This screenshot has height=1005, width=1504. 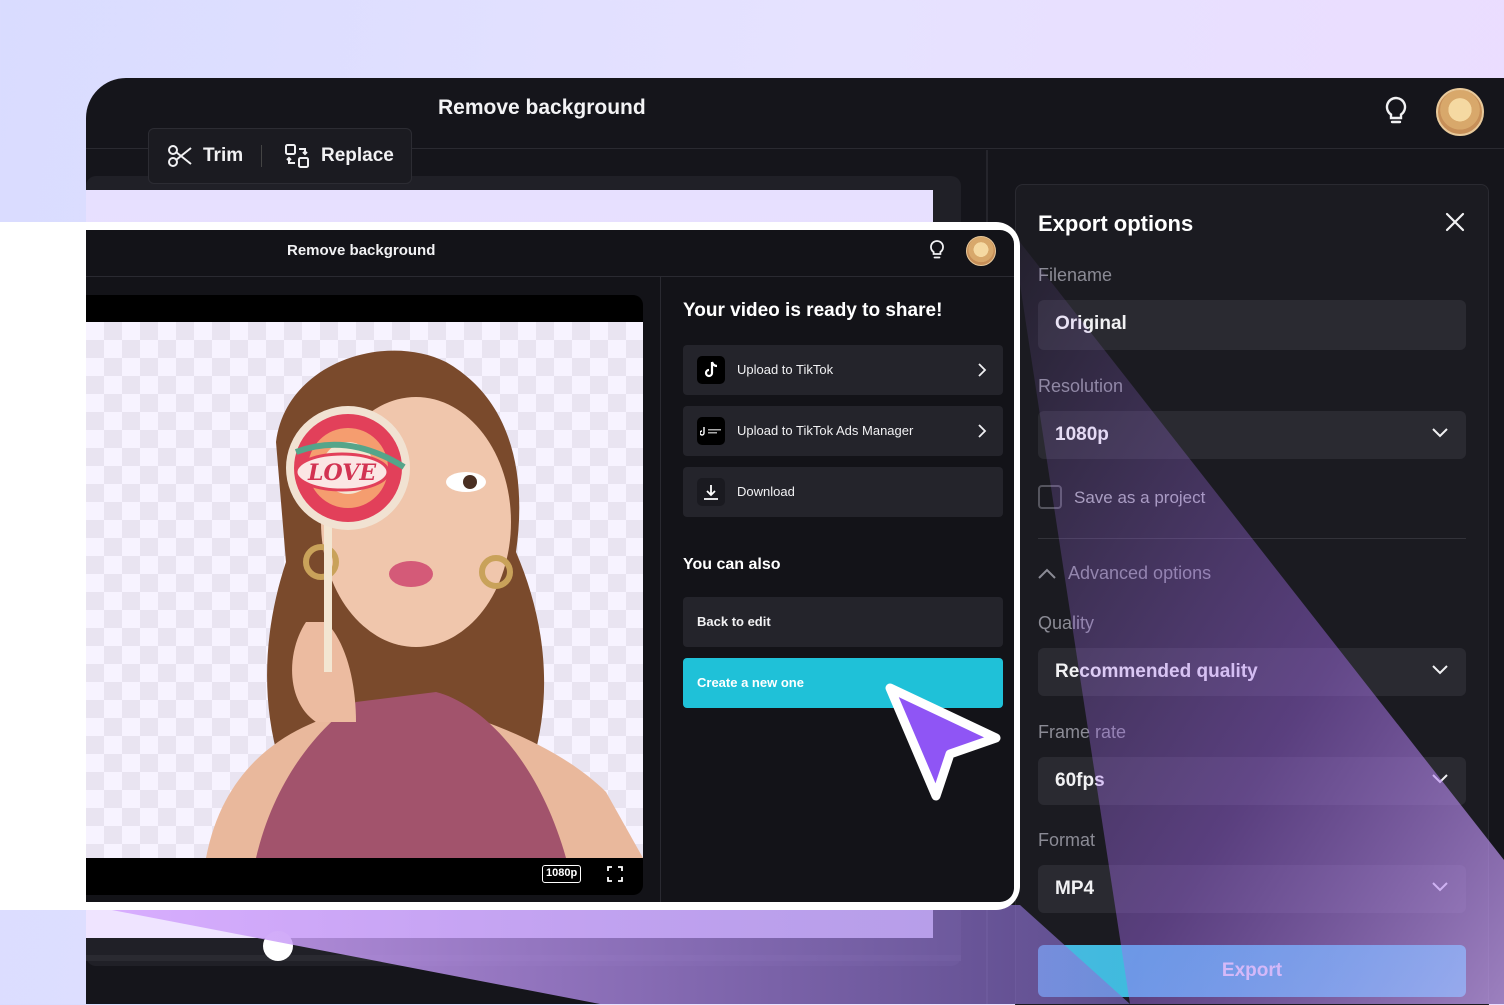 What do you see at coordinates (1252, 435) in the screenshot?
I see `resolution-select: 1080p` at bounding box center [1252, 435].